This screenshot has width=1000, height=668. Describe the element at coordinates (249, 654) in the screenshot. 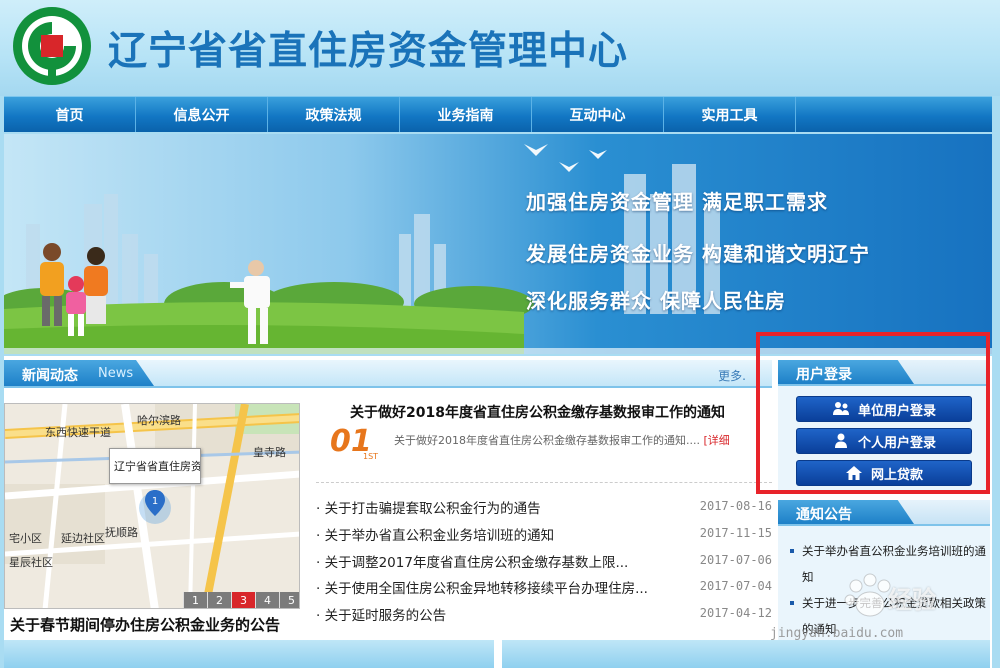

I see `bottom-banner-left` at that location.